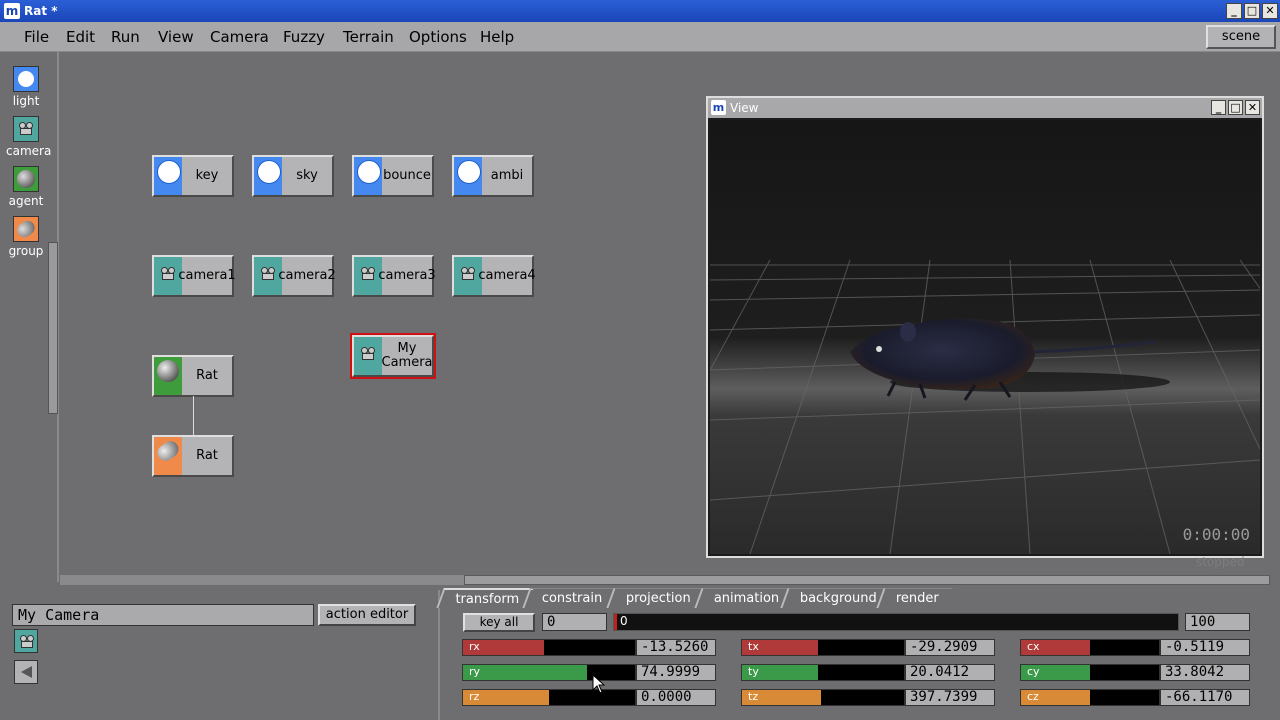  I want to click on cz-slider: cz, so click(1090, 697).